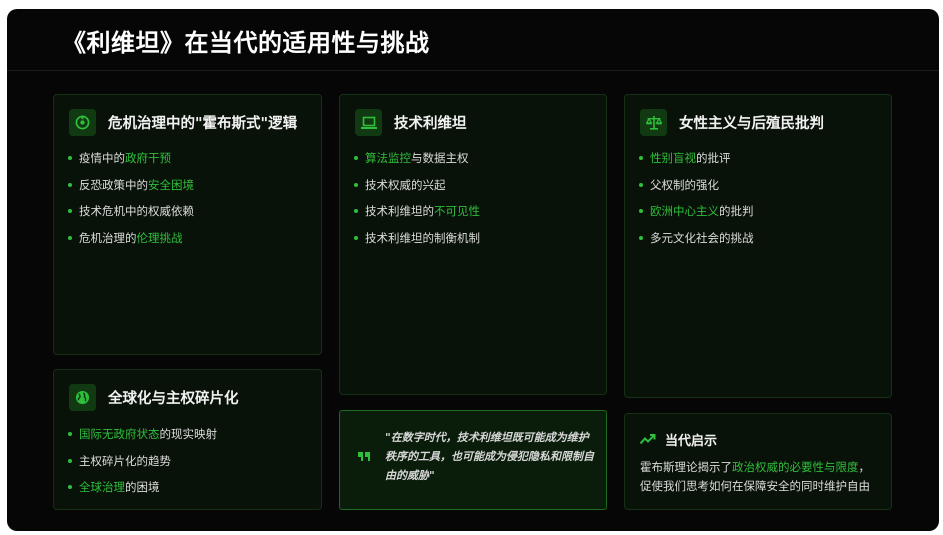  Describe the element at coordinates (368, 122) in the screenshot. I see `laptop-icon` at that location.